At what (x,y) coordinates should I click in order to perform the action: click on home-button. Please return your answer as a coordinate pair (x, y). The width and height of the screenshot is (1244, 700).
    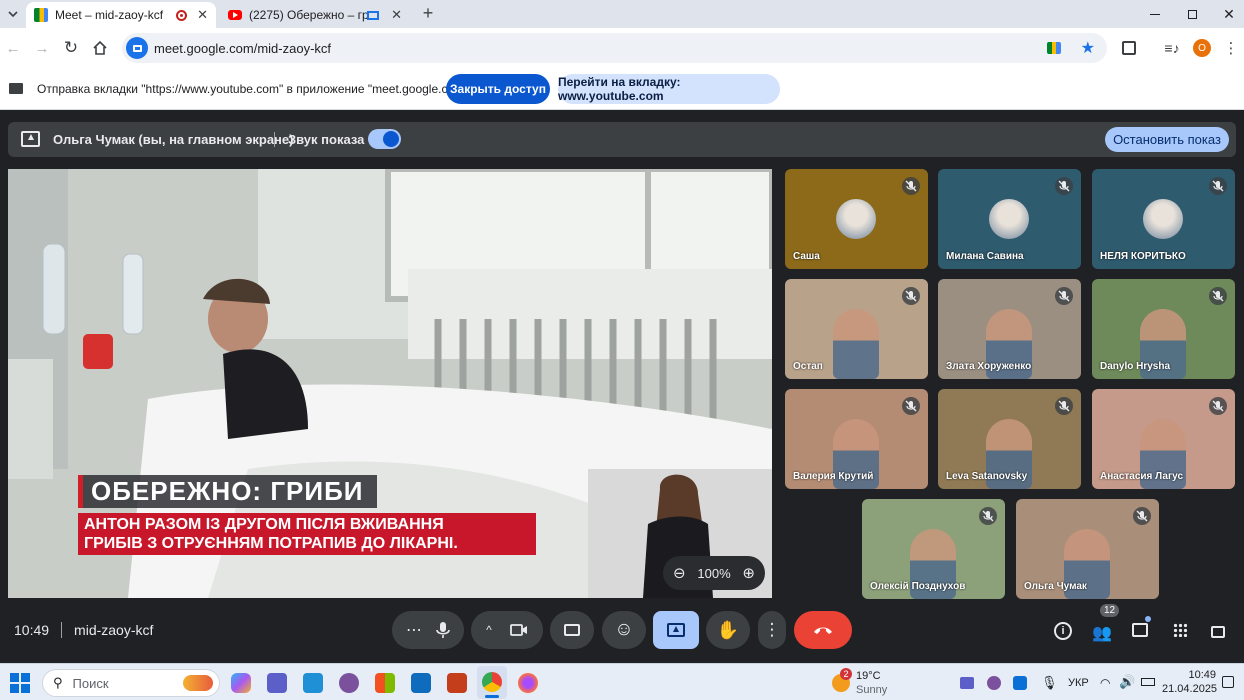
    Looking at the image, I should click on (100, 48).